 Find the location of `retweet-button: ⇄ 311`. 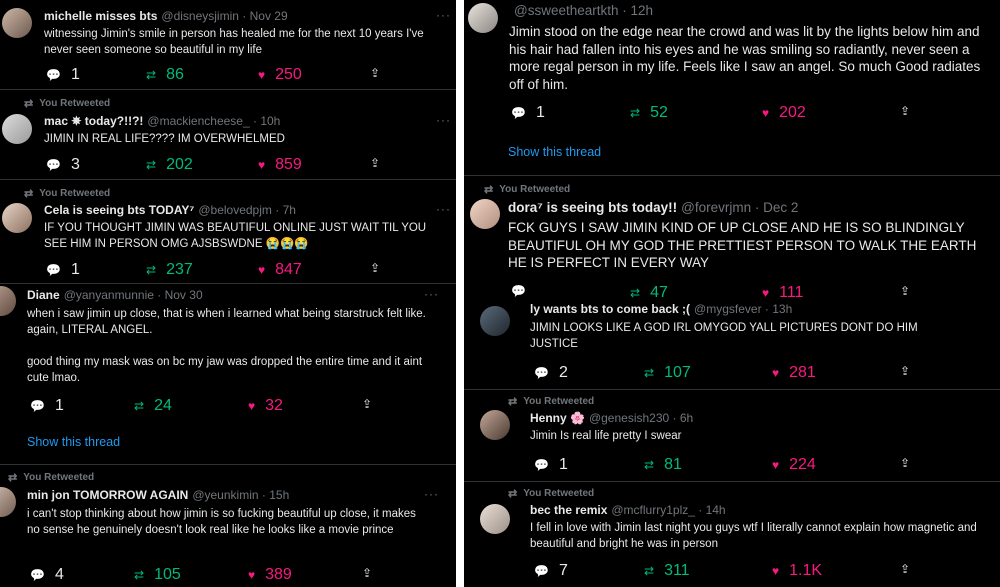

retweet-button: ⇄ 311 is located at coordinates (667, 571).